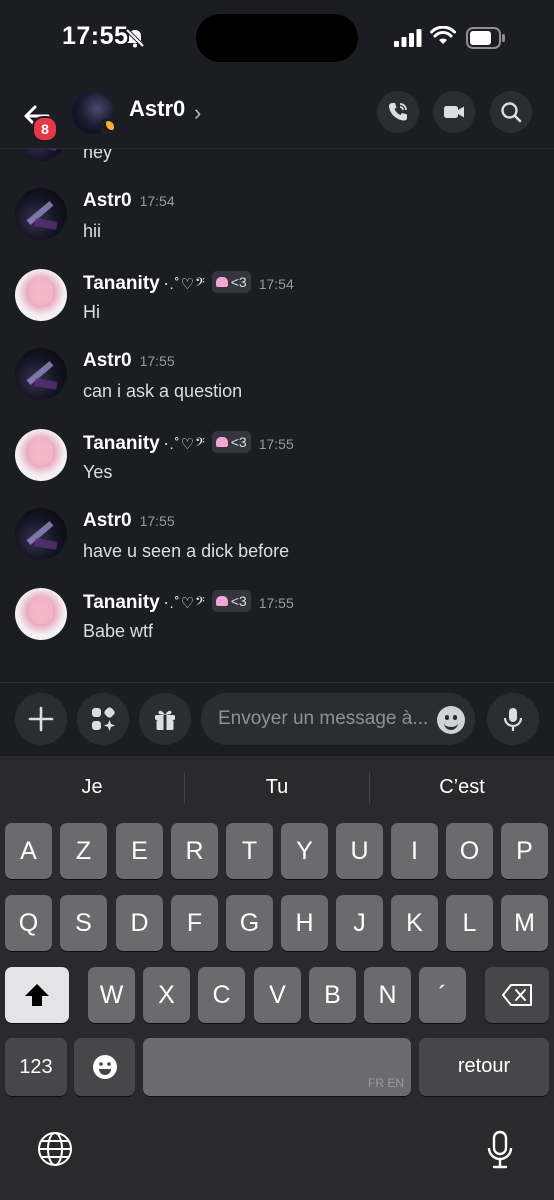  Describe the element at coordinates (359, 851) in the screenshot. I see `key: U` at that location.